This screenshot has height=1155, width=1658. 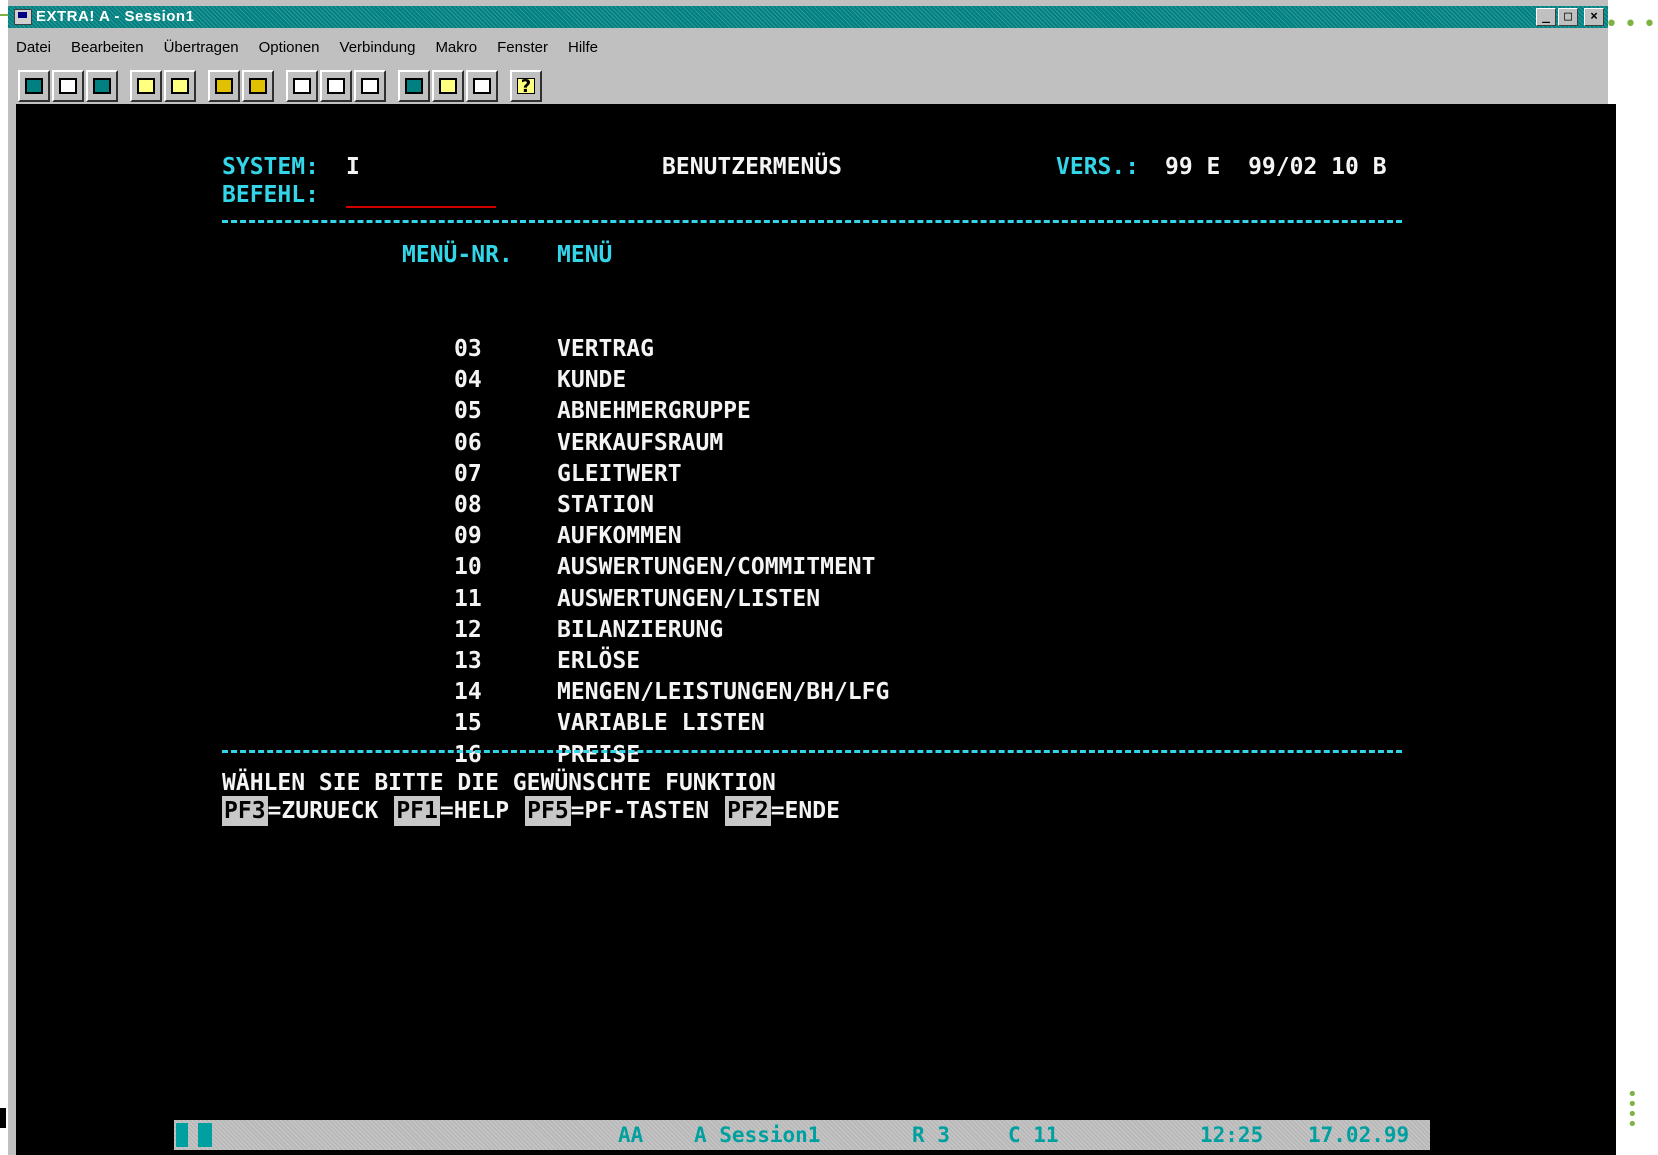 I want to click on toolbar-group-help: ?, so click(x=526, y=86).